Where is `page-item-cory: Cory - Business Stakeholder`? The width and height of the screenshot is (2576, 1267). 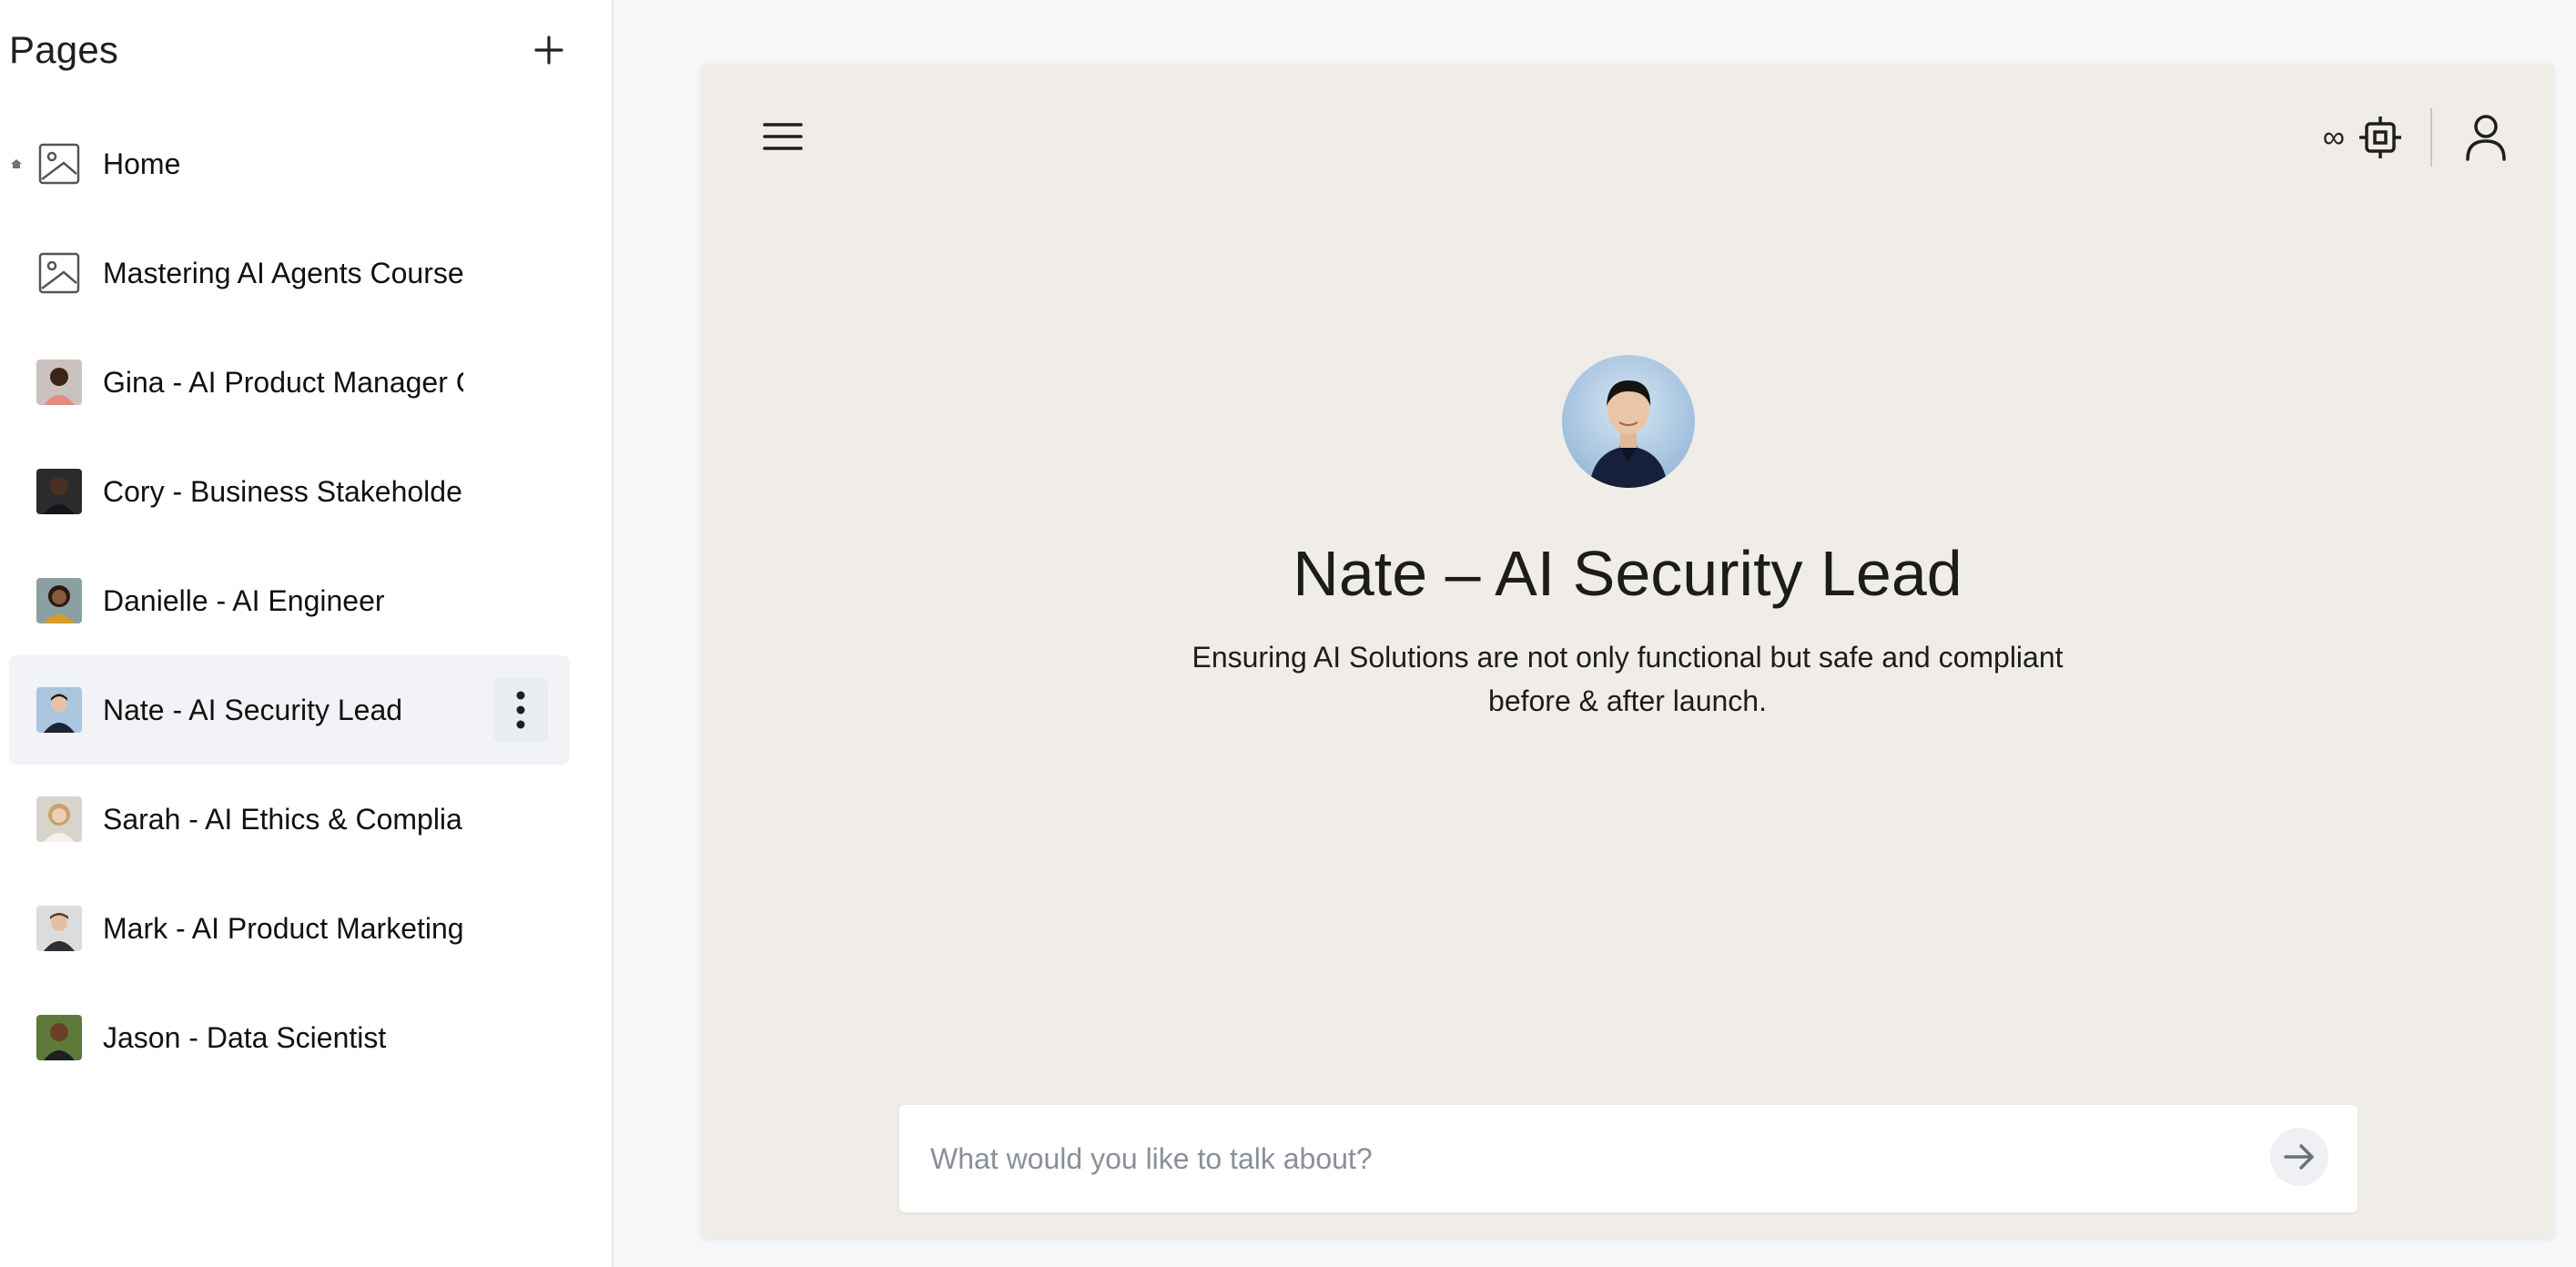 page-item-cory: Cory - Business Stakeholder is located at coordinates (289, 492).